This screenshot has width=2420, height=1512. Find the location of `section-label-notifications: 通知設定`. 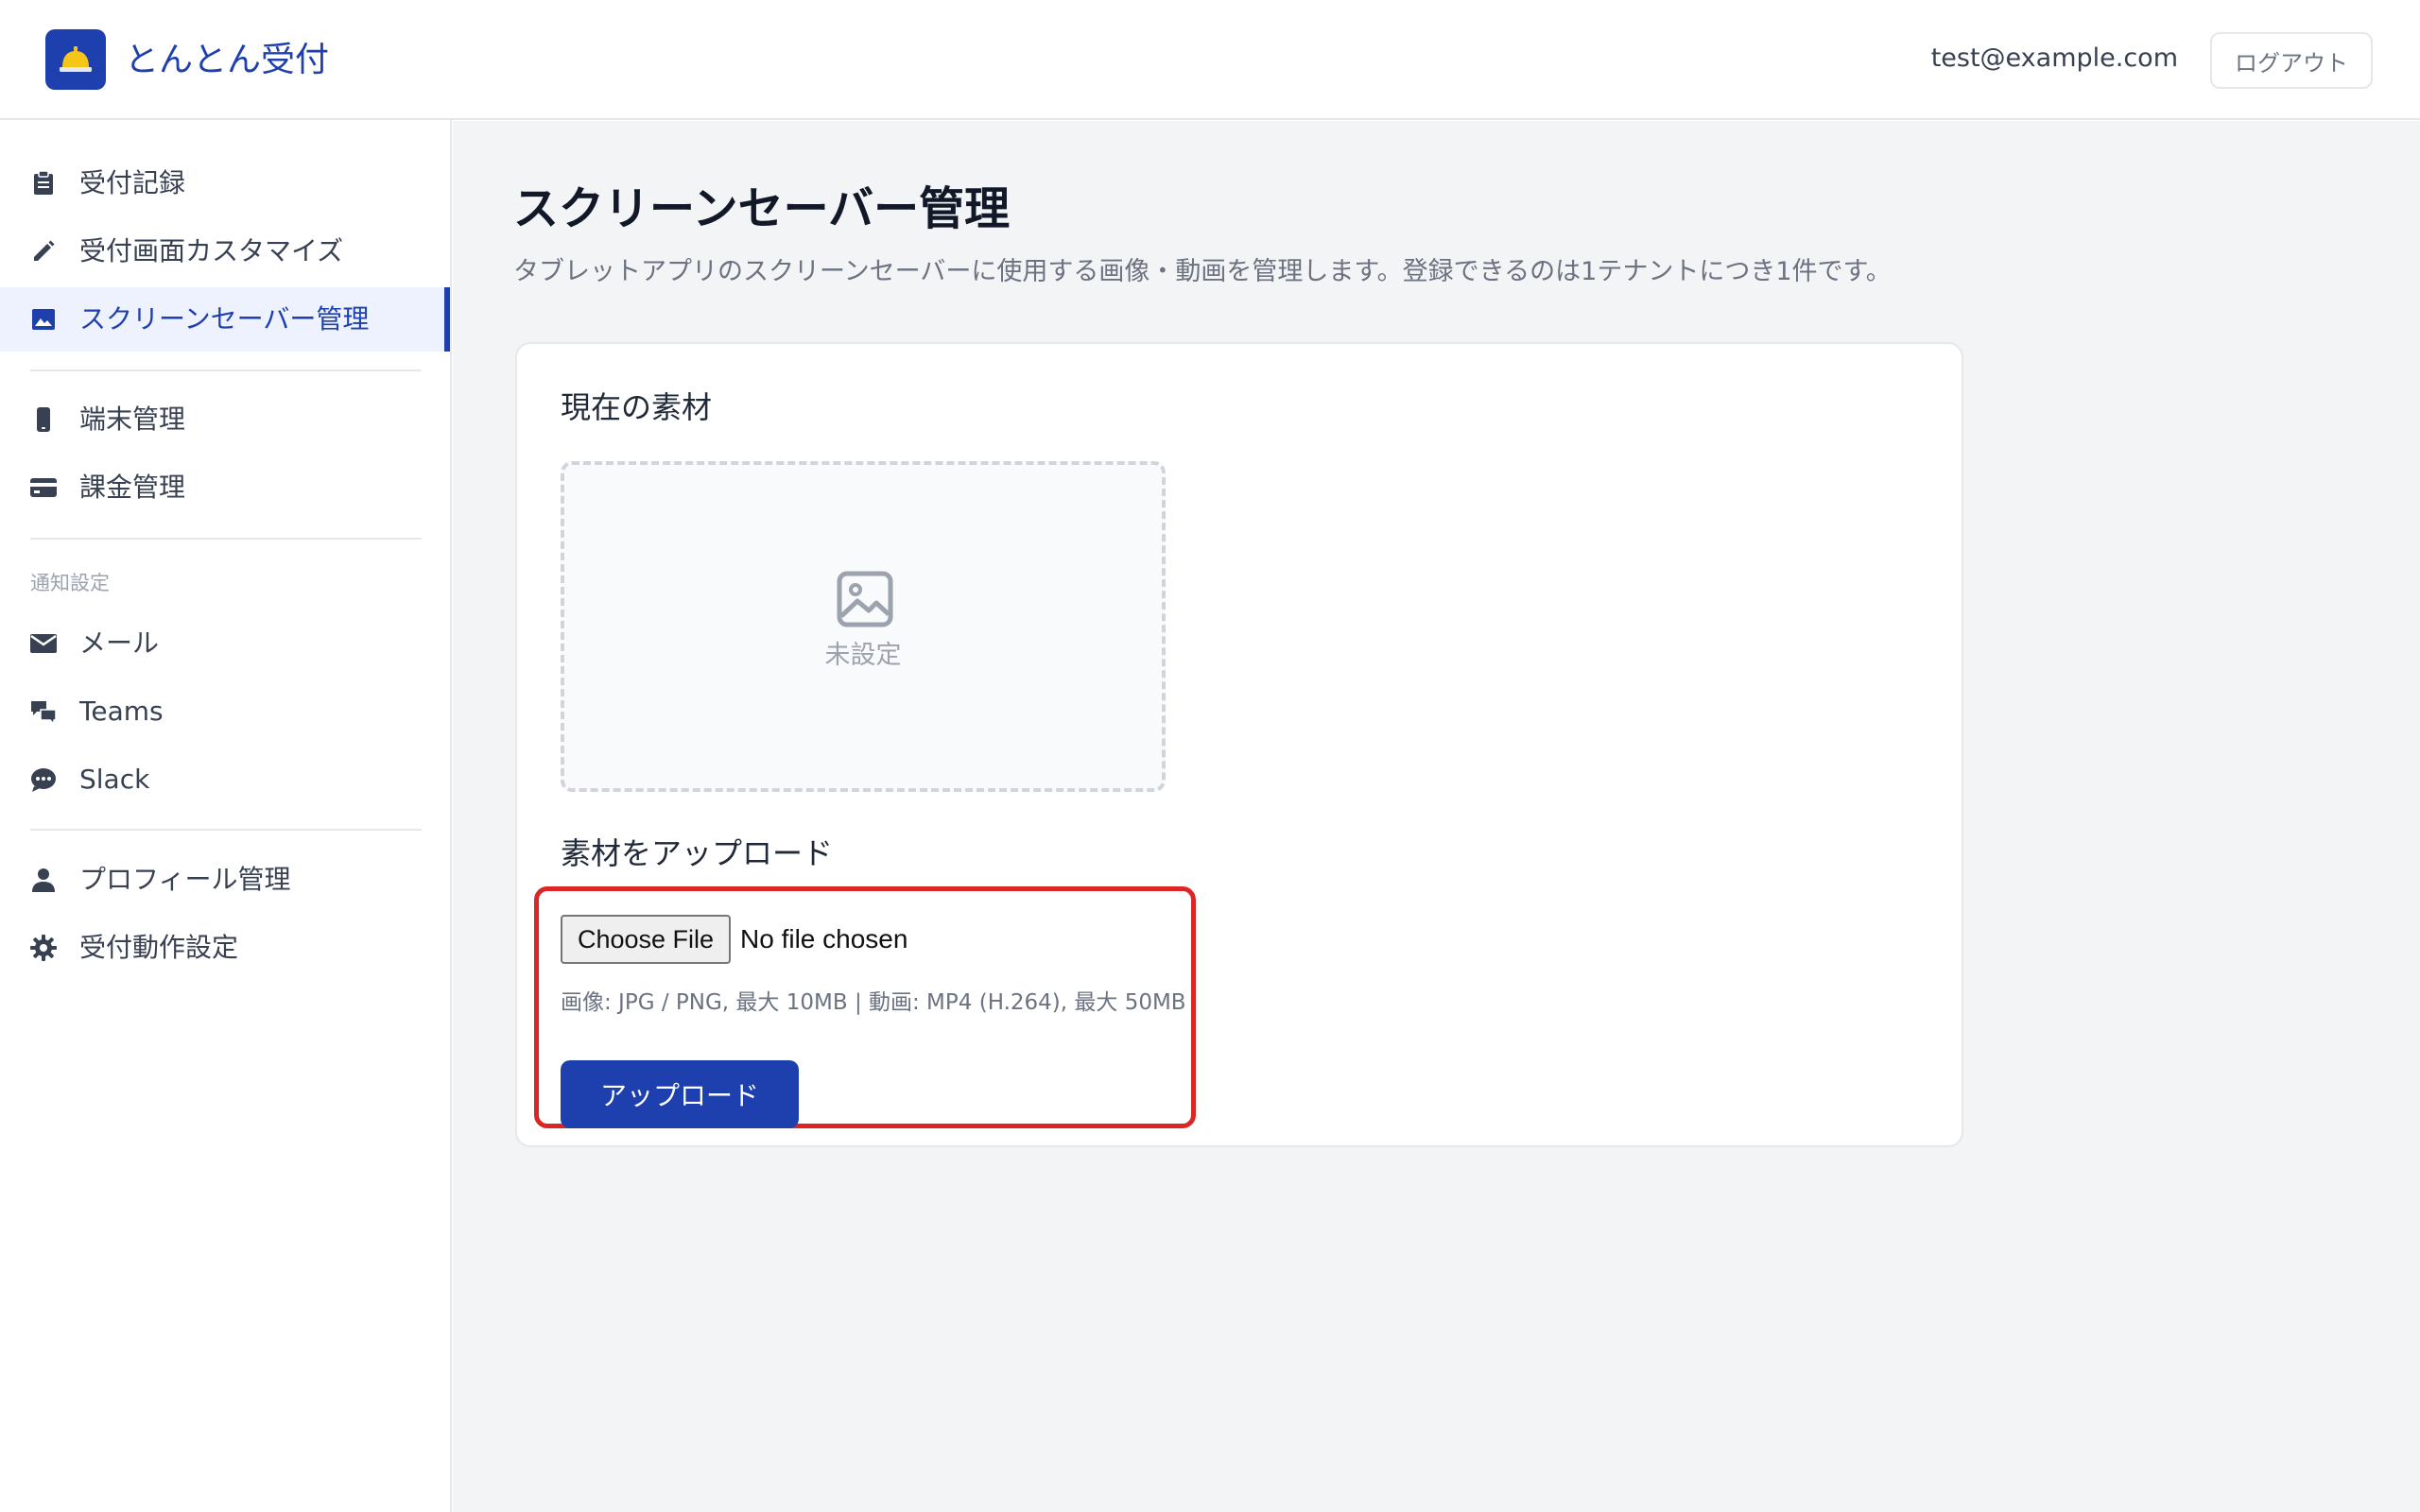

section-label-notifications: 通知設定 is located at coordinates (70, 583).